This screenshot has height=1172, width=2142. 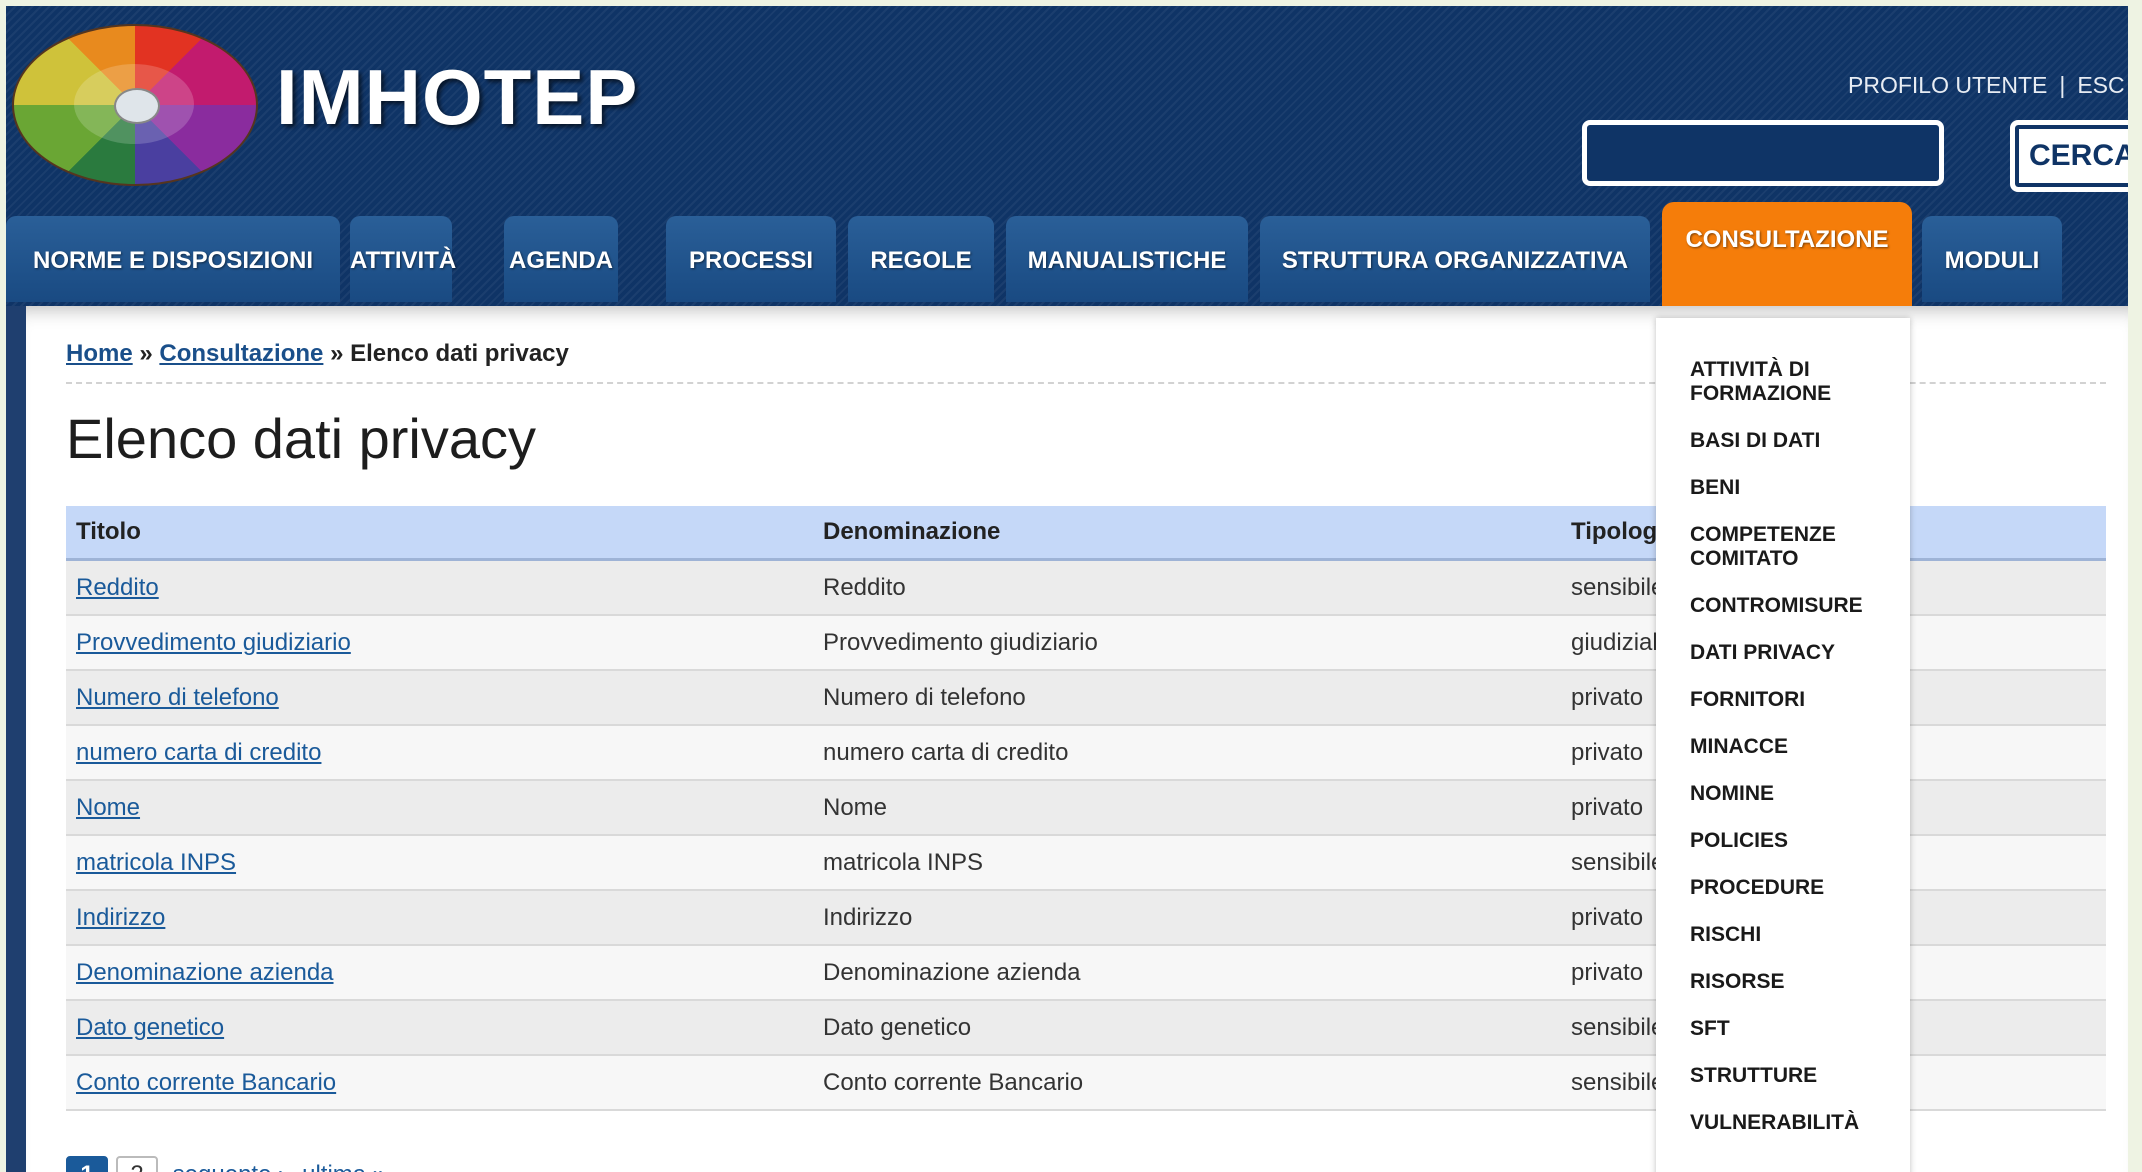 I want to click on dropdown-item: VULNERABILITÀ, so click(x=1783, y=1123).